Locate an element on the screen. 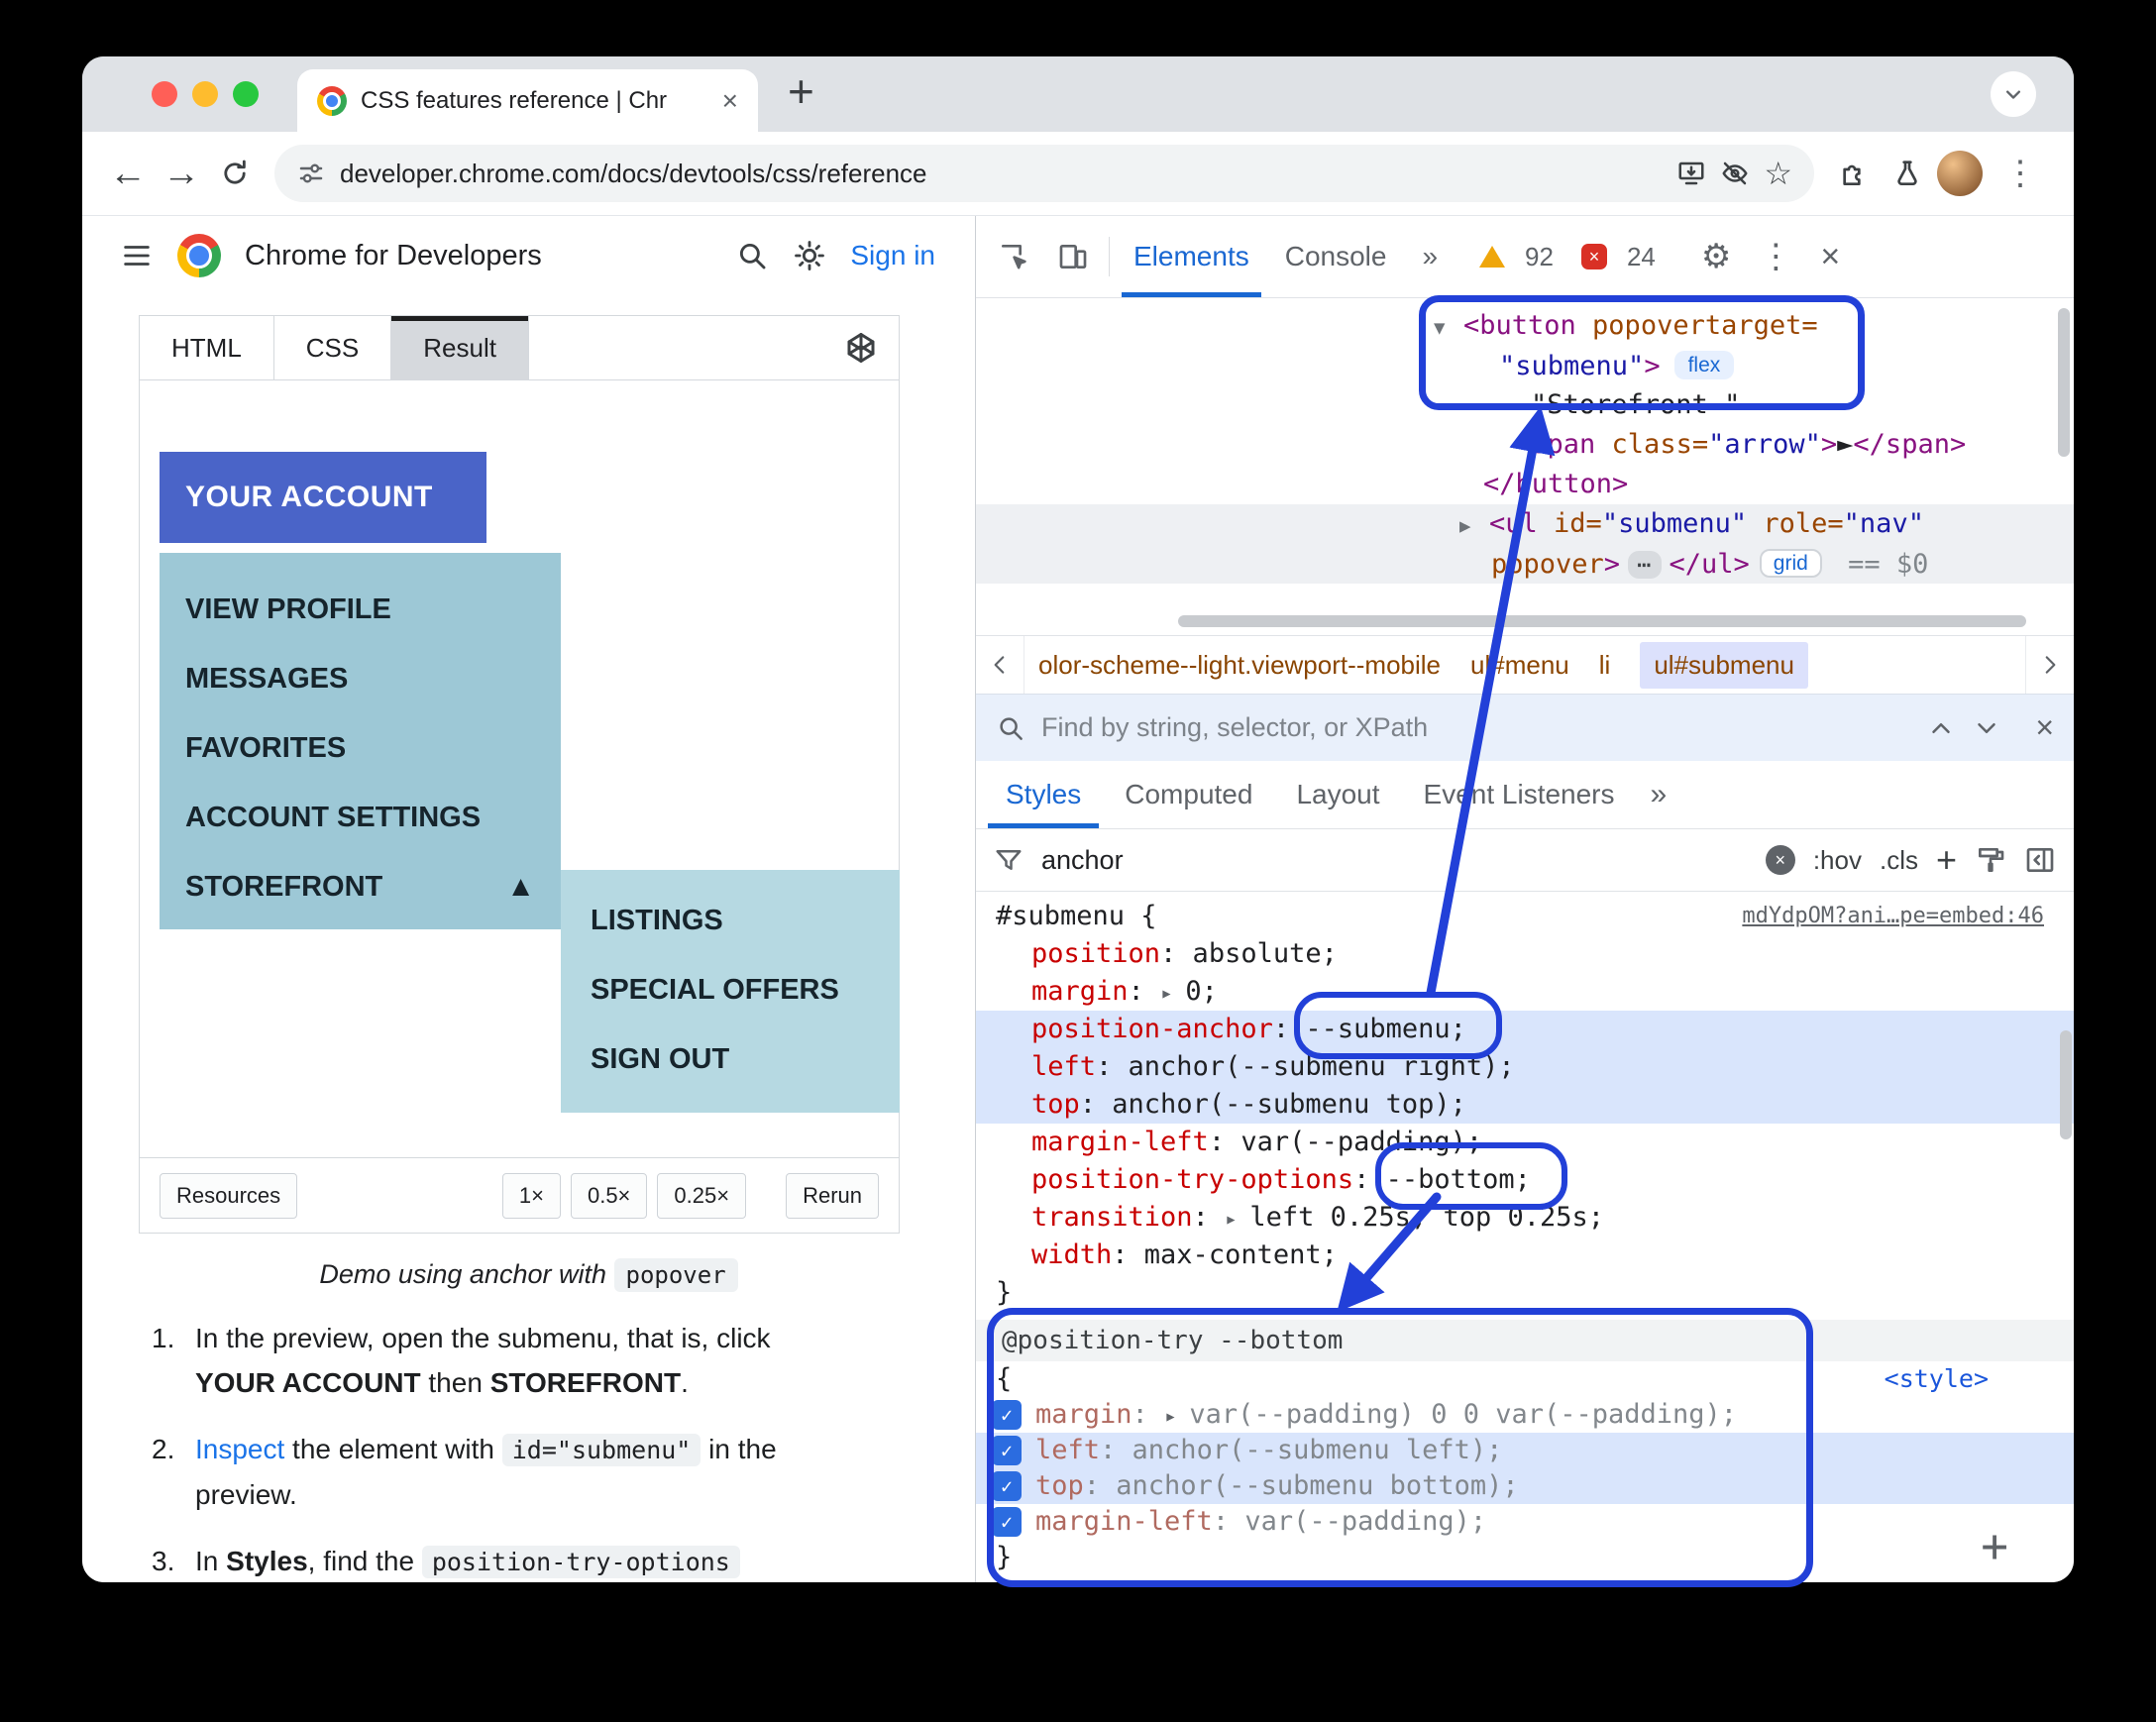 The width and height of the screenshot is (2156, 1722). breadcrumb-item-selected: ul#submenu is located at coordinates (1724, 665).